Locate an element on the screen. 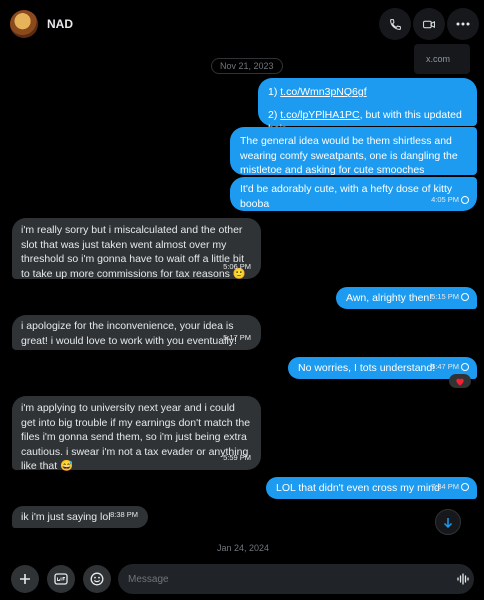  emoji-icon is located at coordinates (97, 579).